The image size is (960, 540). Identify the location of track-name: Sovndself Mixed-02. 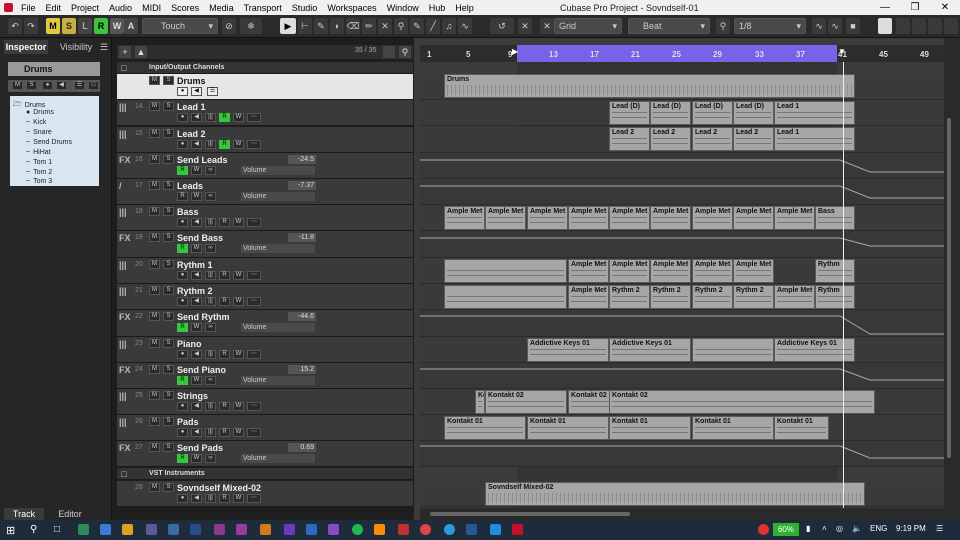
(219, 488).